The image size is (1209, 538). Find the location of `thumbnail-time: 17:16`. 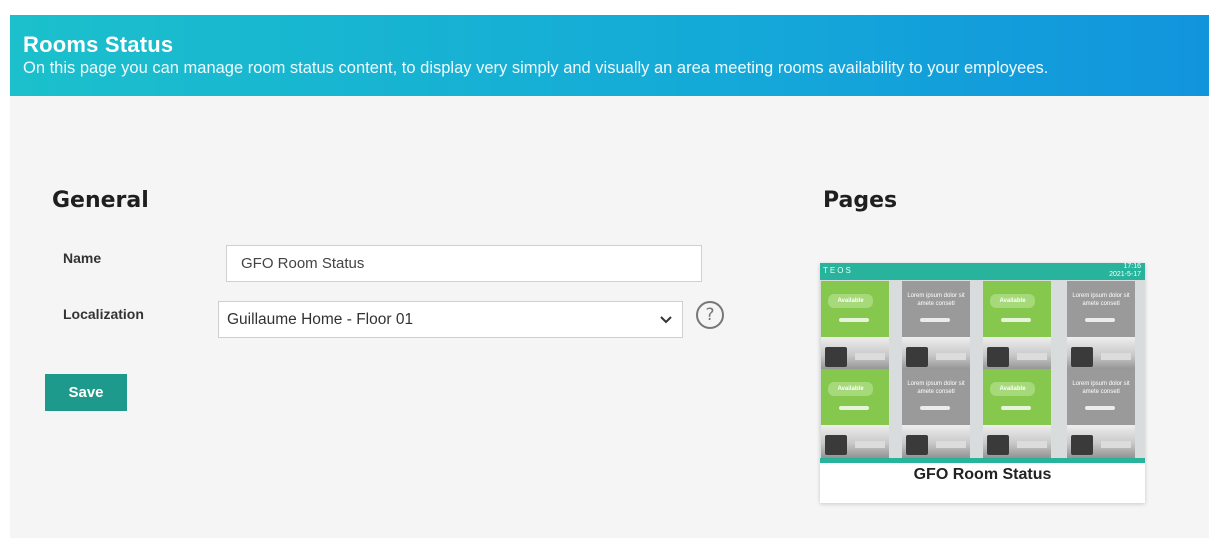

thumbnail-time: 17:16 is located at coordinates (1132, 266).